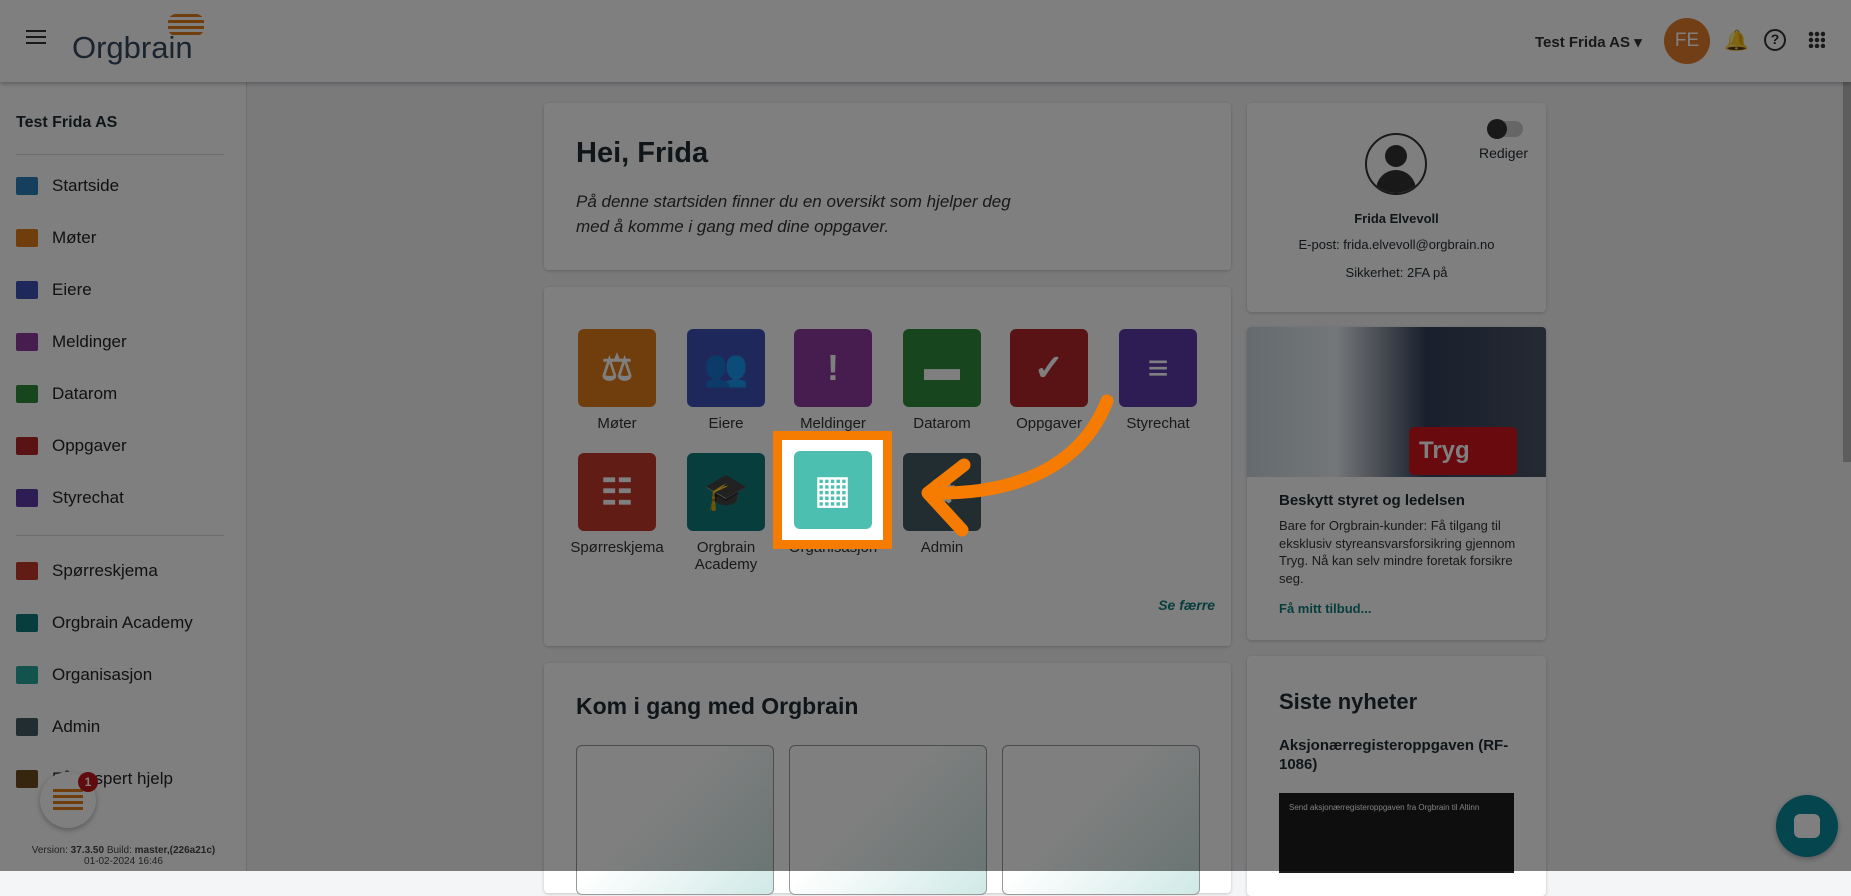 This screenshot has height=896, width=1851. I want to click on arrow-annotation, so click(1017, 465).